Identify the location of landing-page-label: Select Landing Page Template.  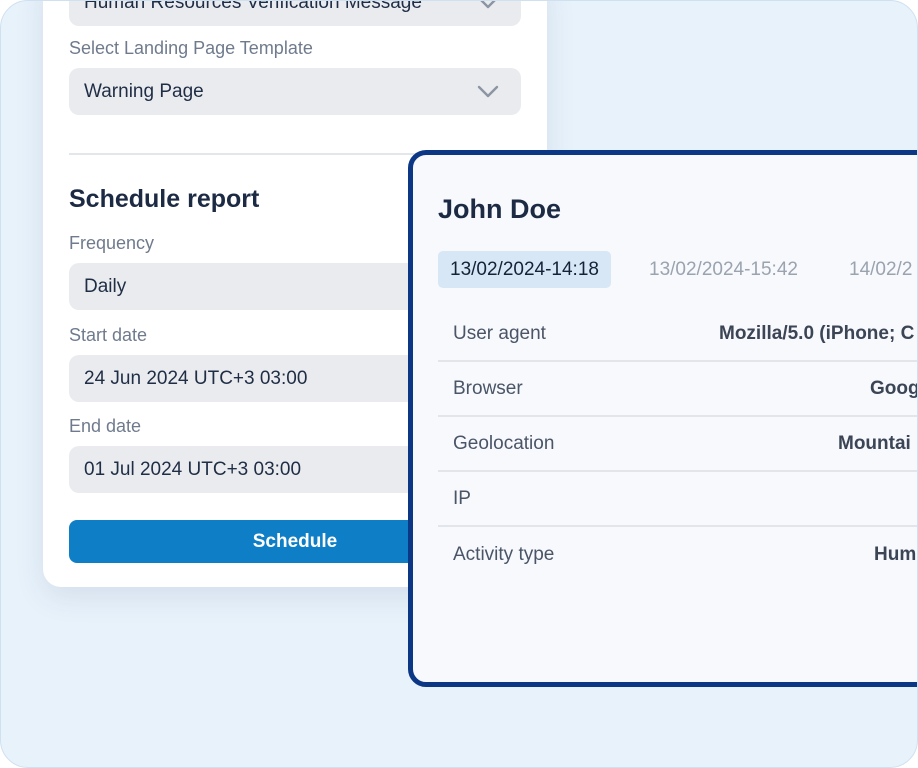
(191, 48).